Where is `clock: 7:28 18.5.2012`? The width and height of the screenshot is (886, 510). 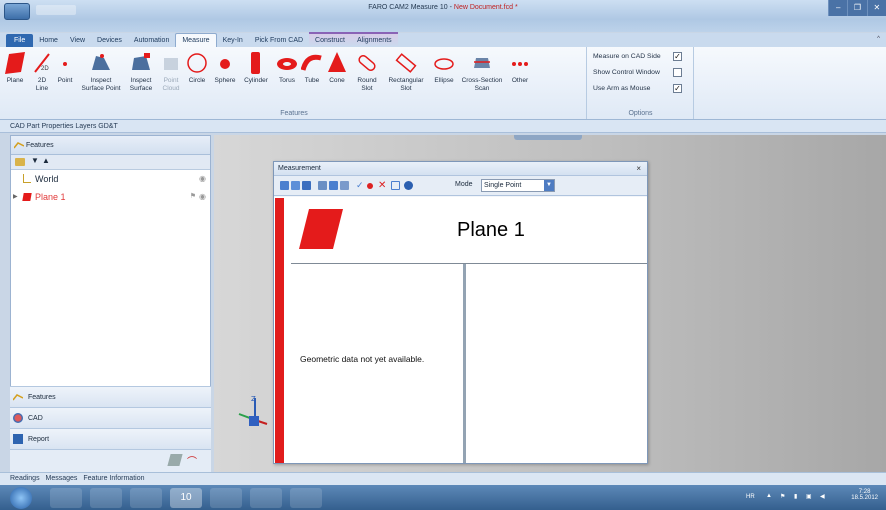 clock: 7:28 18.5.2012 is located at coordinates (864, 495).